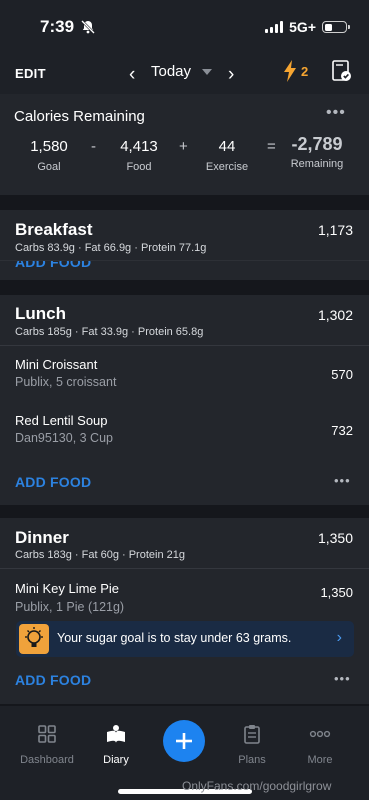 The height and width of the screenshot is (800, 369). What do you see at coordinates (320, 734) in the screenshot?
I see `more-icon` at bounding box center [320, 734].